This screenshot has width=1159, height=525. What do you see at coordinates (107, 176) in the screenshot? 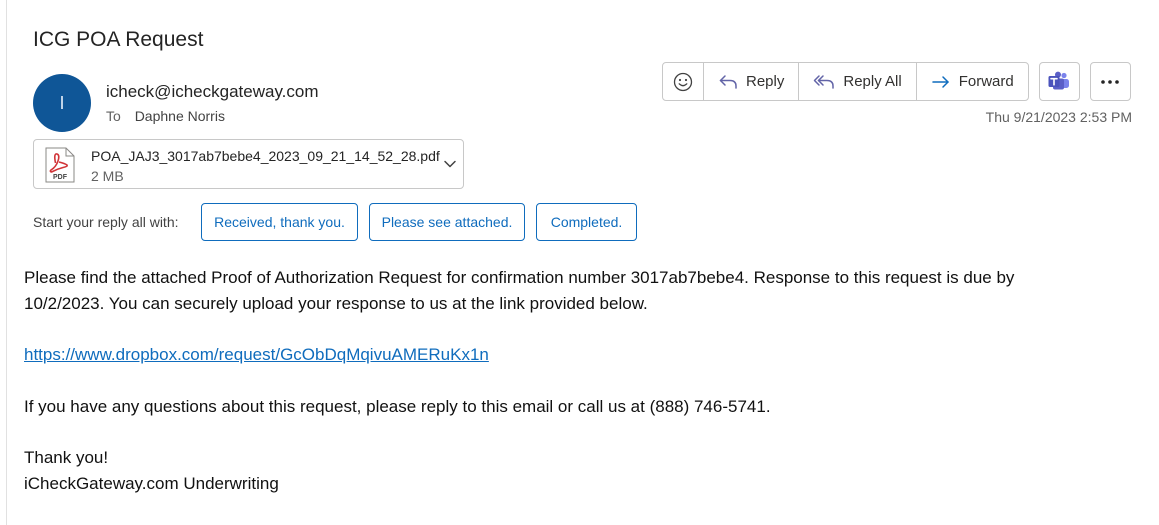
I see `attachment-file-size: 2 MB` at bounding box center [107, 176].